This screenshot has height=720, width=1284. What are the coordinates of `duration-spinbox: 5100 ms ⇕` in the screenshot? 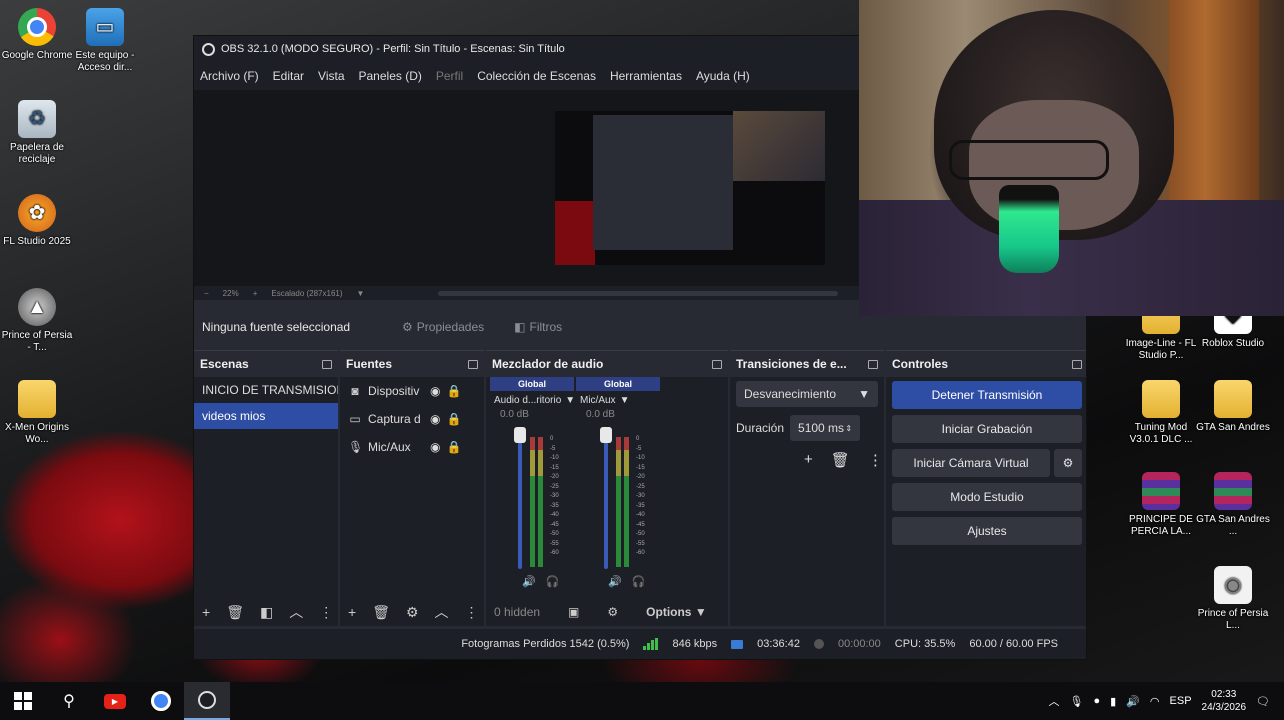 It's located at (825, 428).